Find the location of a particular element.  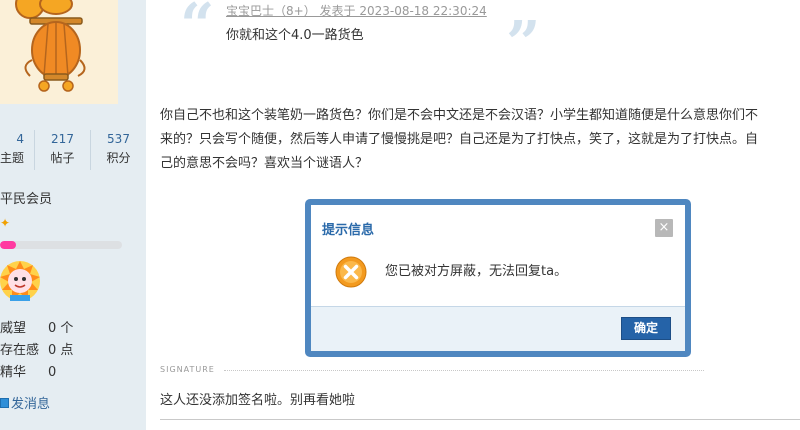

quote-text: 你就和这个4.0一路货色 is located at coordinates (295, 35).